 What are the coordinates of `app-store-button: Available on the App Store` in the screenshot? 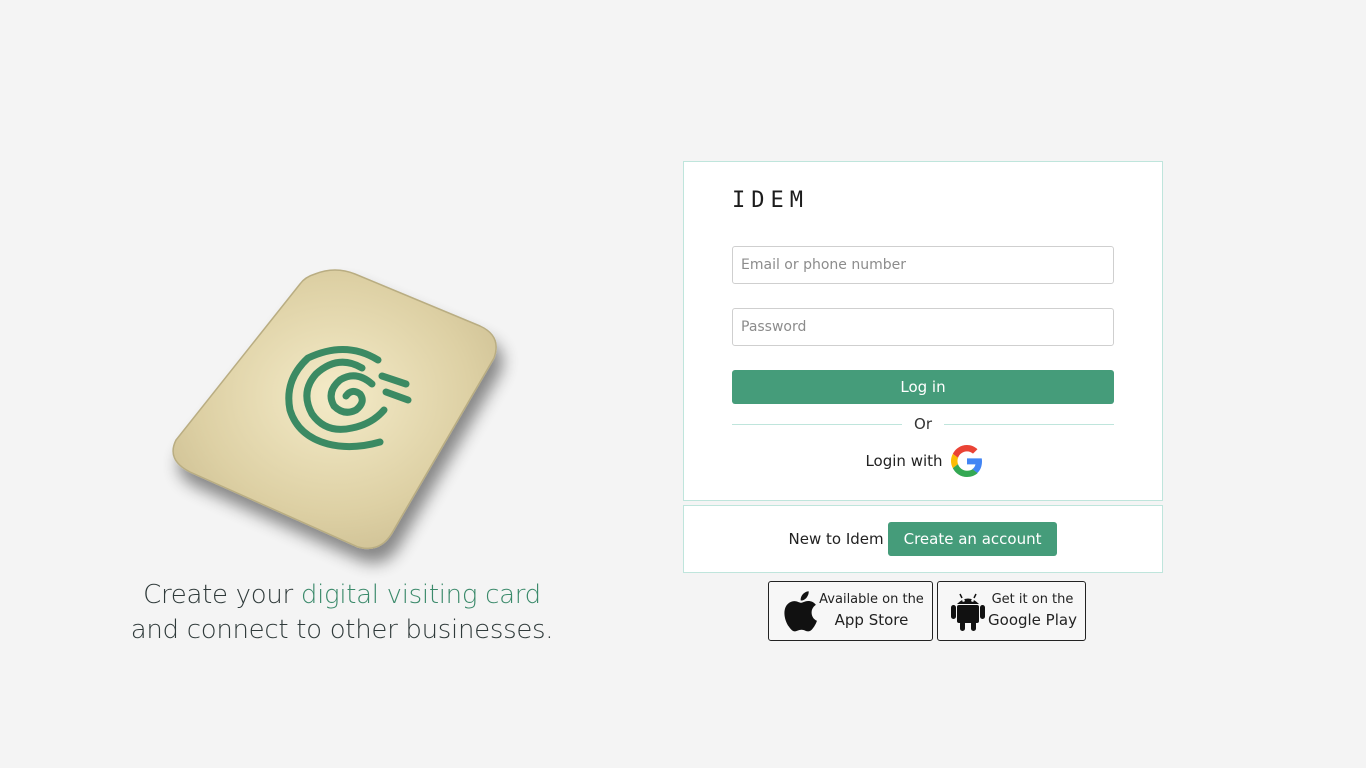 It's located at (850, 611).